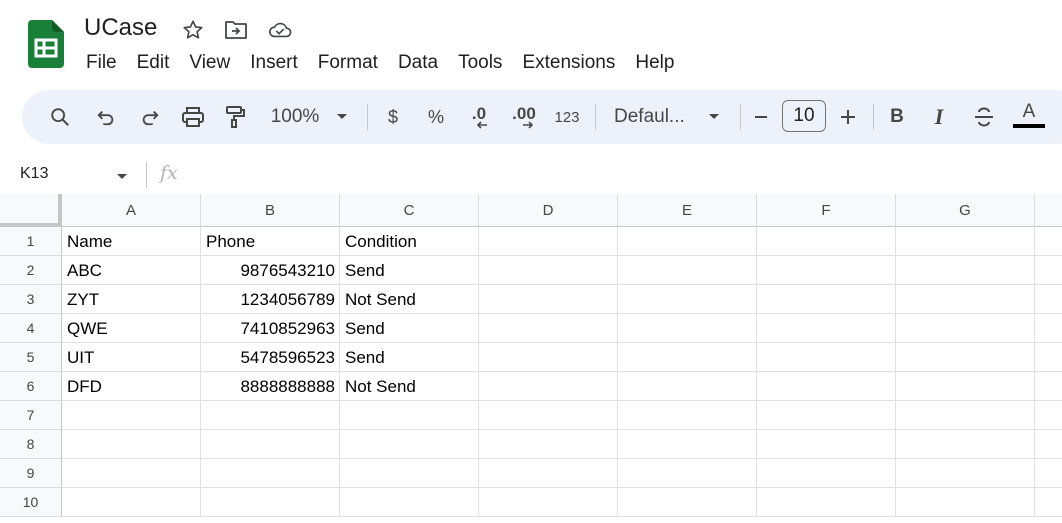 The width and height of the screenshot is (1062, 523). What do you see at coordinates (687, 270) in the screenshot?
I see `cell-e2` at bounding box center [687, 270].